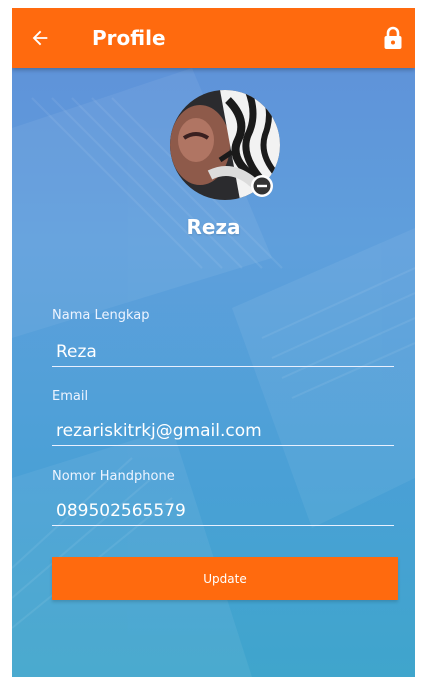 The height and width of the screenshot is (677, 428). I want to click on remove-photo-button, so click(262, 186).